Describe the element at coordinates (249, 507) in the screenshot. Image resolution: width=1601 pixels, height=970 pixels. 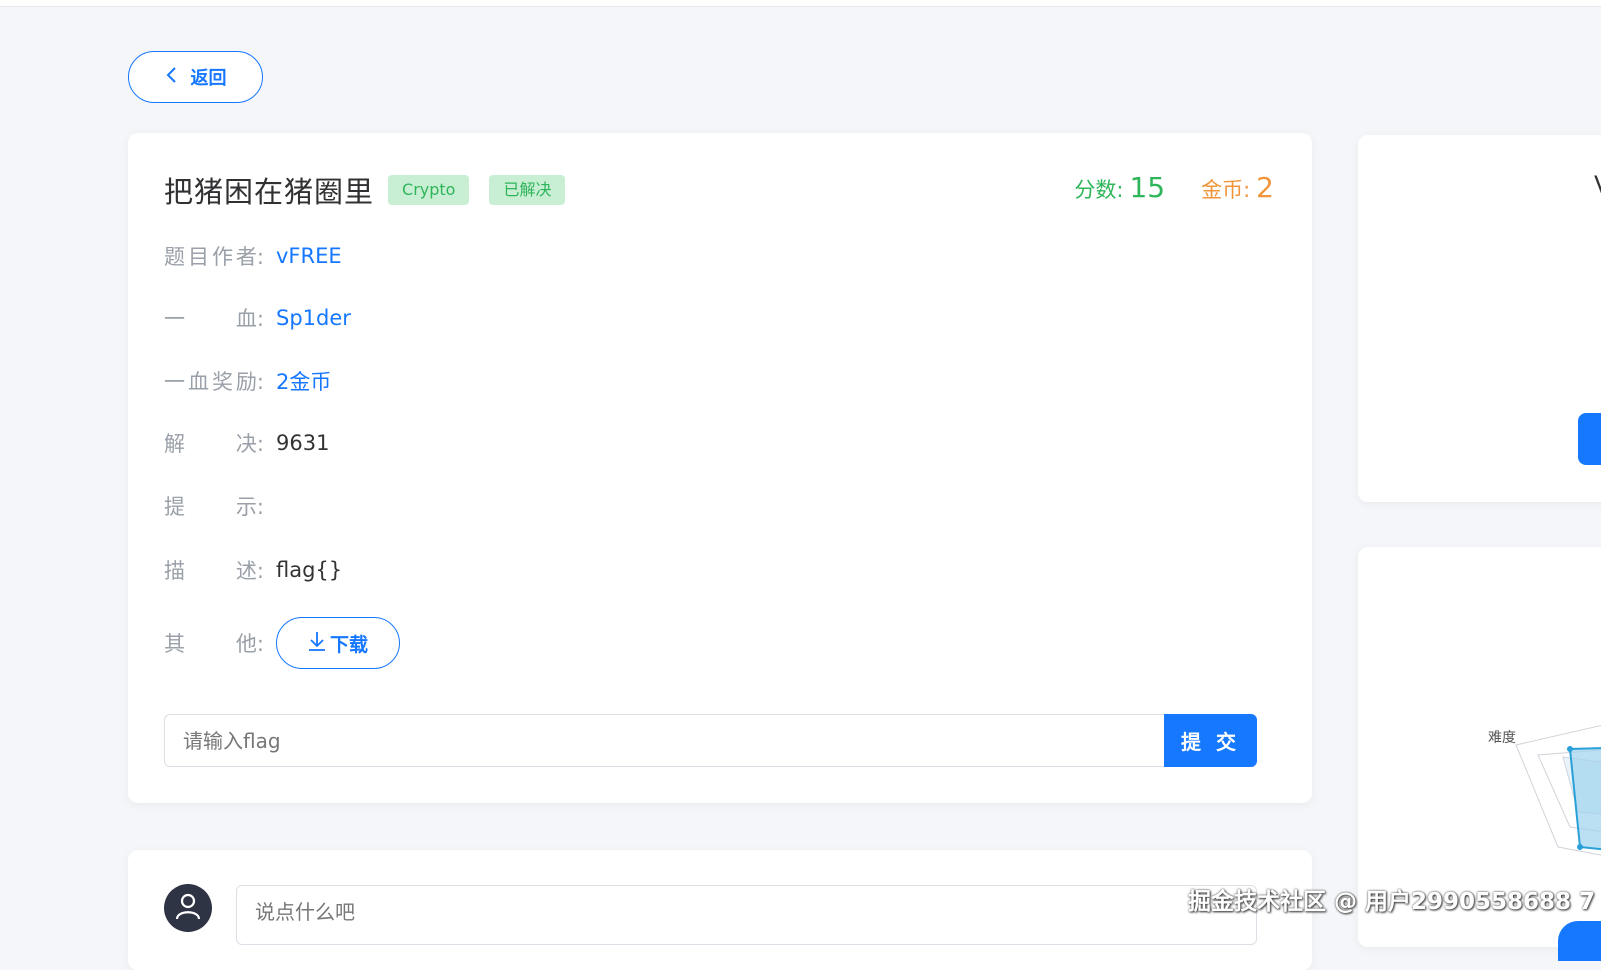
I see `label-char: 示:` at that location.